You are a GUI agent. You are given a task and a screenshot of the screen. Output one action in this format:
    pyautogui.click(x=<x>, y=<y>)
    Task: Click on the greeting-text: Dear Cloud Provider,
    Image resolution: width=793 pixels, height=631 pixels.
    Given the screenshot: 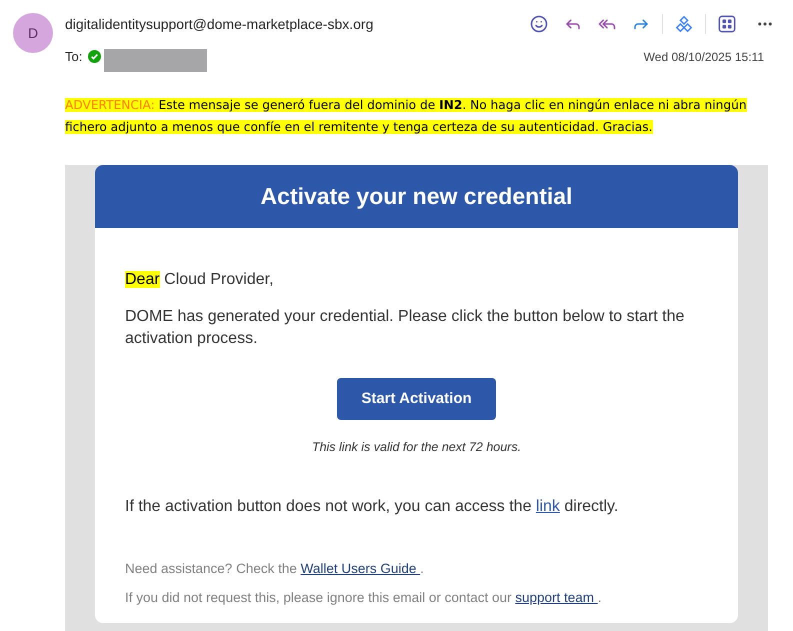 What is the action you would take?
    pyautogui.click(x=200, y=280)
    